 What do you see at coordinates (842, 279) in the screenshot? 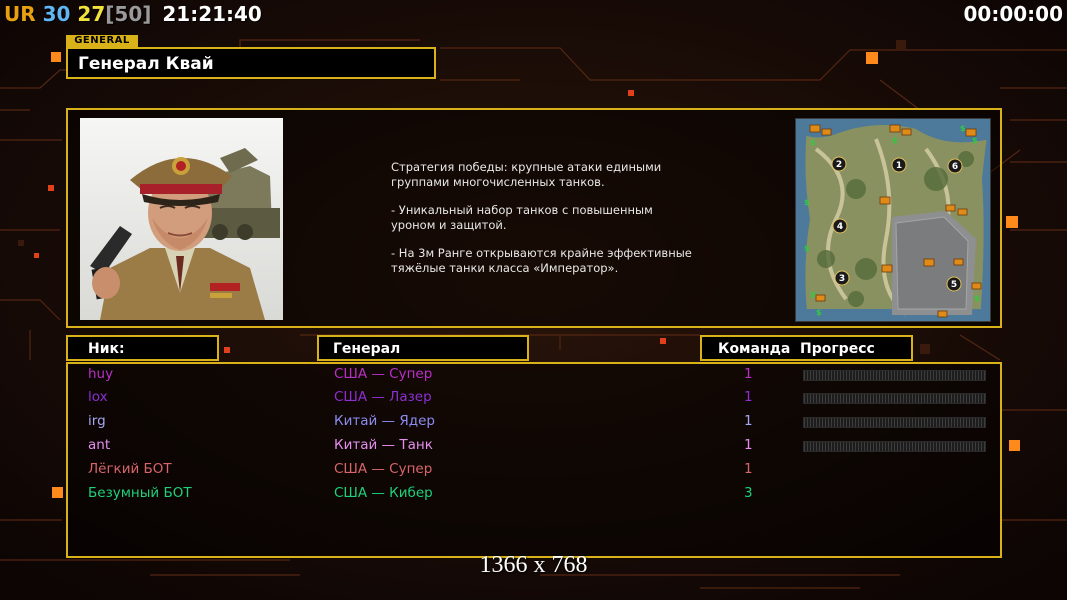
I see `map-start-3: 3` at bounding box center [842, 279].